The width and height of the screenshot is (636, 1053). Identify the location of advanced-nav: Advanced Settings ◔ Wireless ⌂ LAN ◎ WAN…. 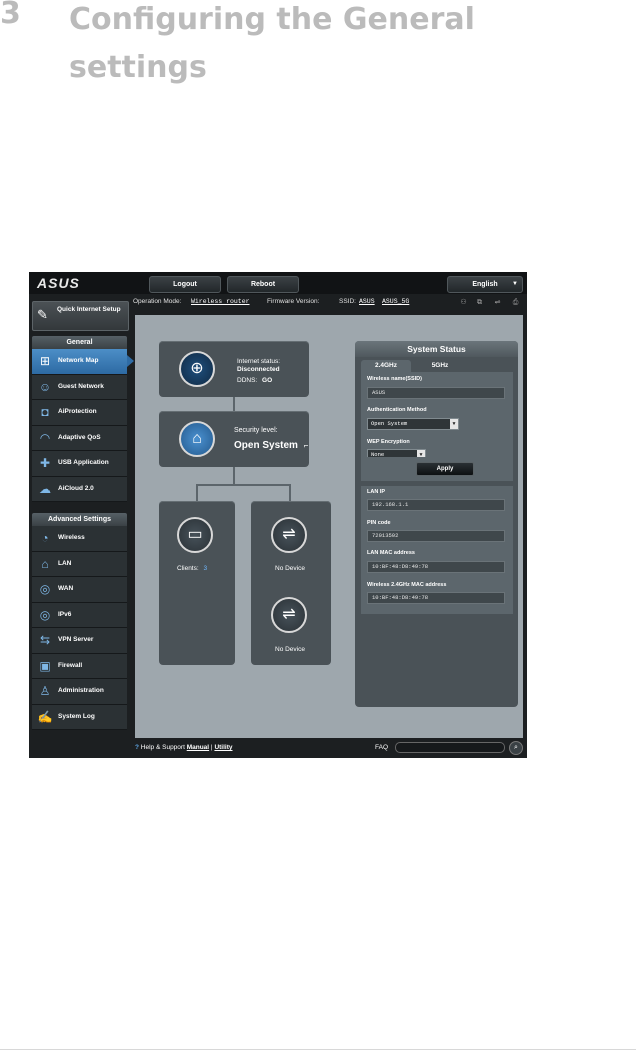
(79, 621).